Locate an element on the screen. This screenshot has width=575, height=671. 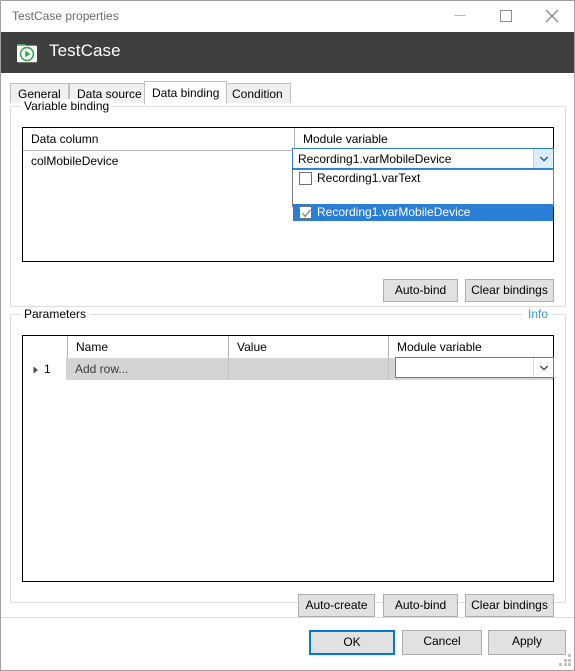
row-number: 1 is located at coordinates (47, 369).